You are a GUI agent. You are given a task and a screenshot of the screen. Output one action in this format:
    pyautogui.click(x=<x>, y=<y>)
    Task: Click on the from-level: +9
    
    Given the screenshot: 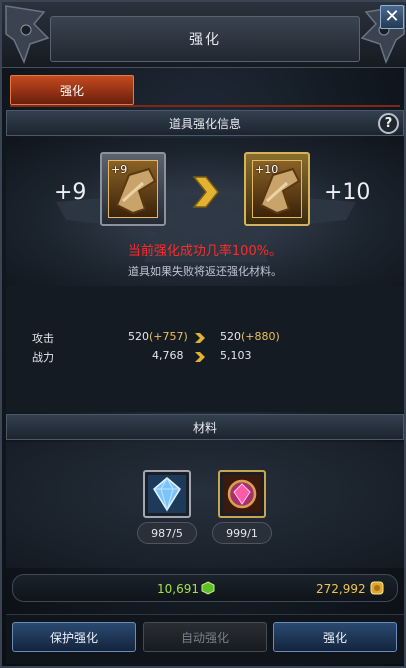 What is the action you would take?
    pyautogui.click(x=70, y=192)
    